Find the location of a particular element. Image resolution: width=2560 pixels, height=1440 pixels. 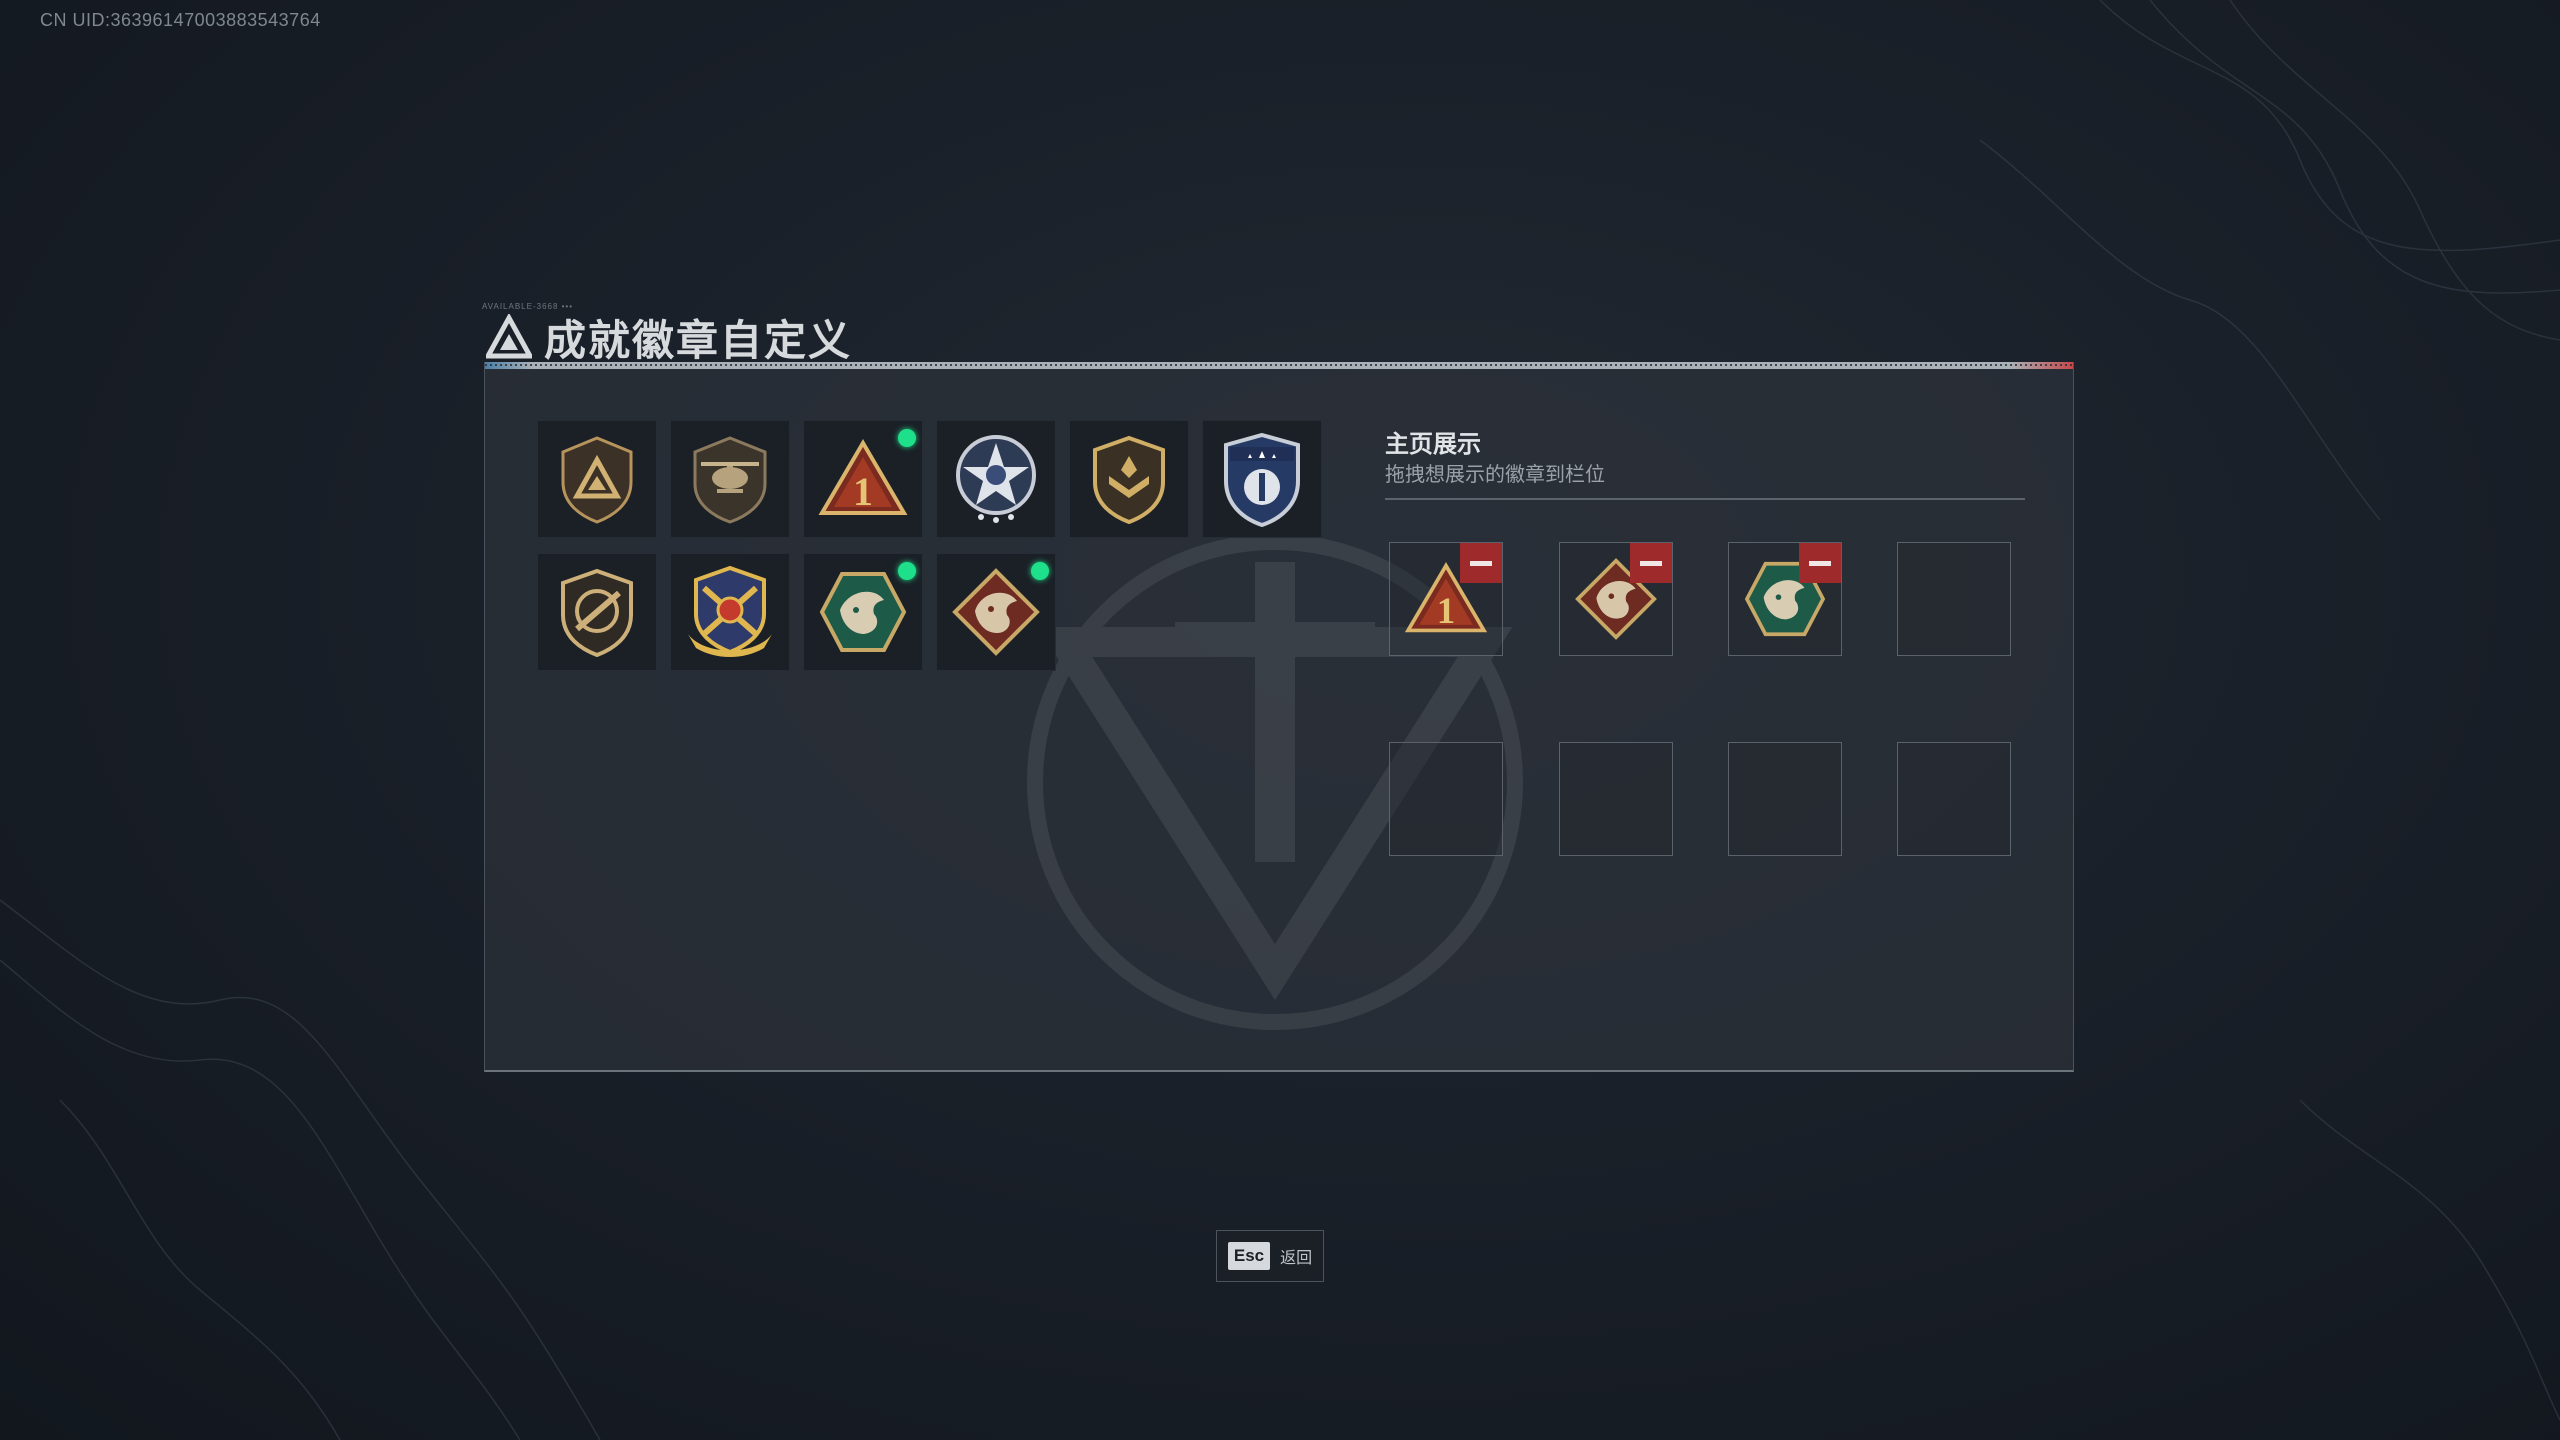

delta-logo-icon is located at coordinates (509, 336).